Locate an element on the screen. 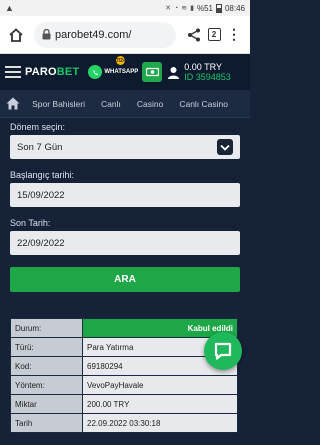 The height and width of the screenshot is (445, 320). nav-item-casino: Casino is located at coordinates (150, 104).